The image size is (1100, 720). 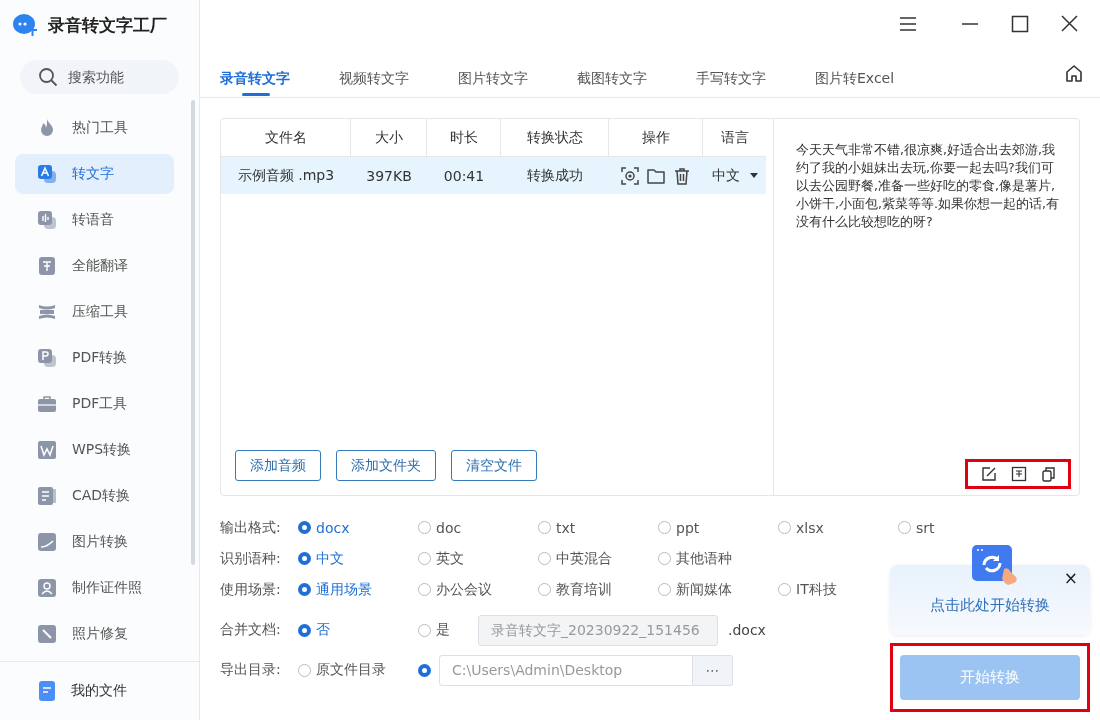 What do you see at coordinates (286, 137) in the screenshot?
I see `column-header: 文件名` at bounding box center [286, 137].